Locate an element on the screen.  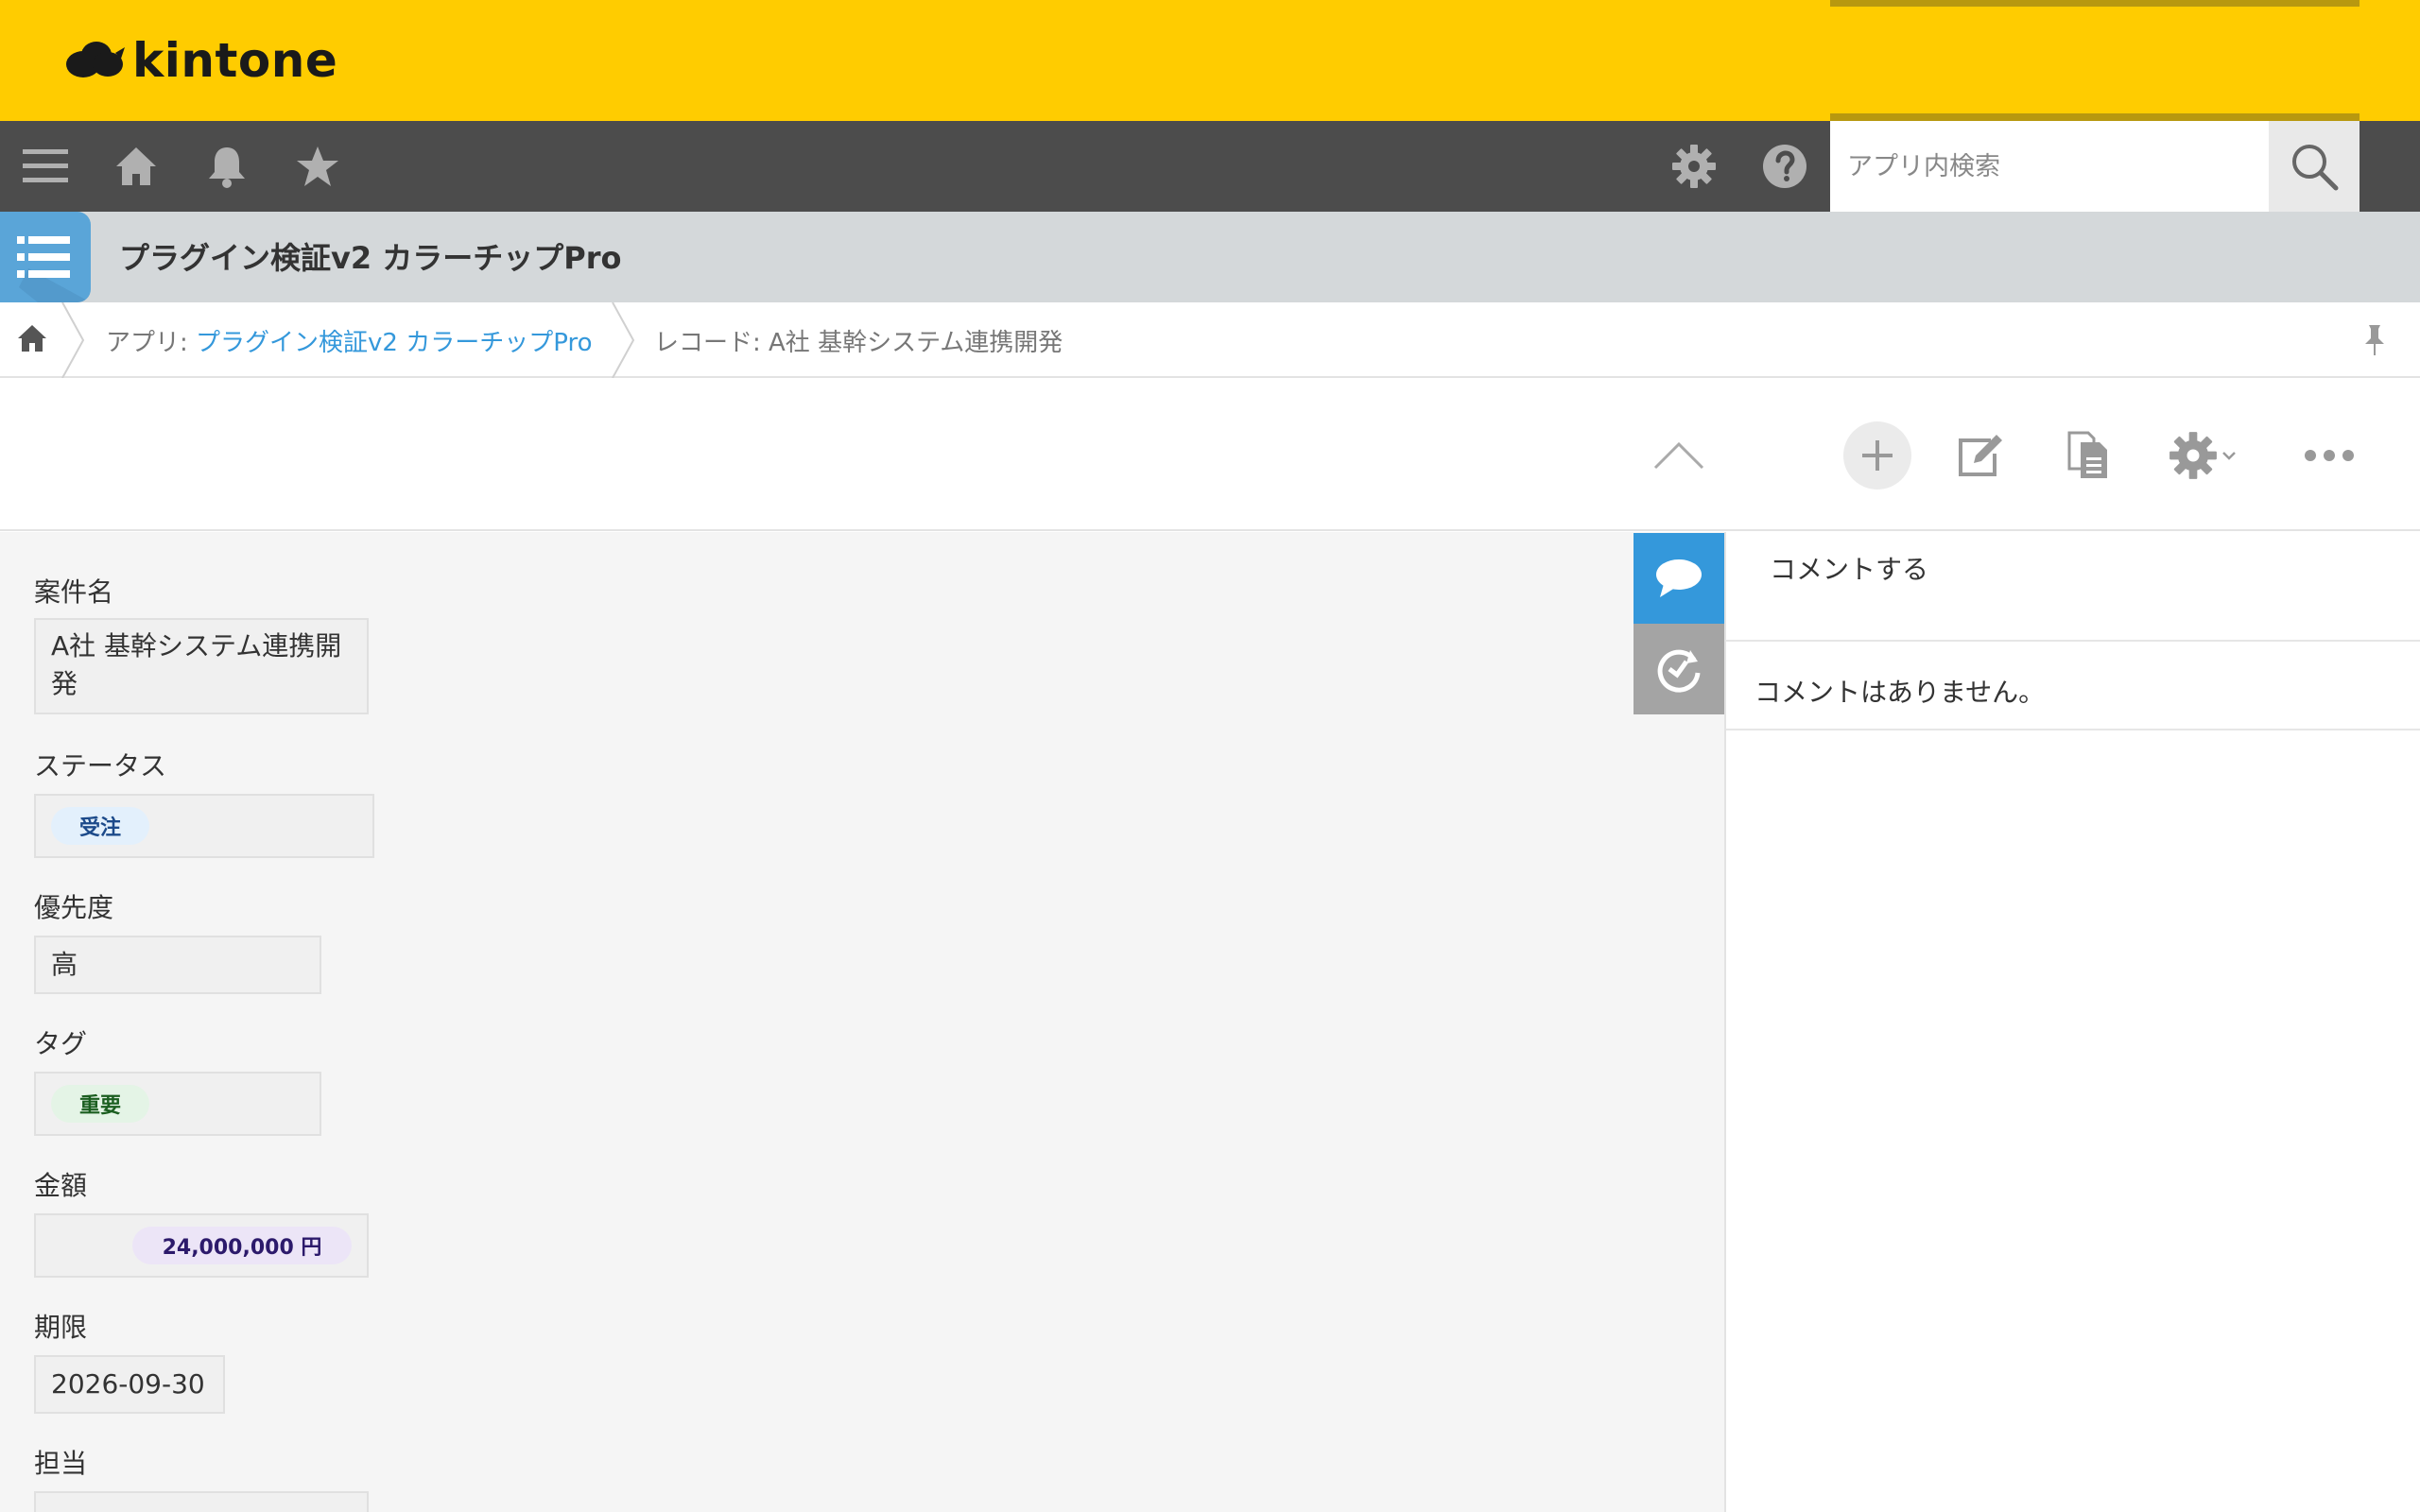
app-title: プラグイン検証v2 カラーチップPro is located at coordinates (370, 258).